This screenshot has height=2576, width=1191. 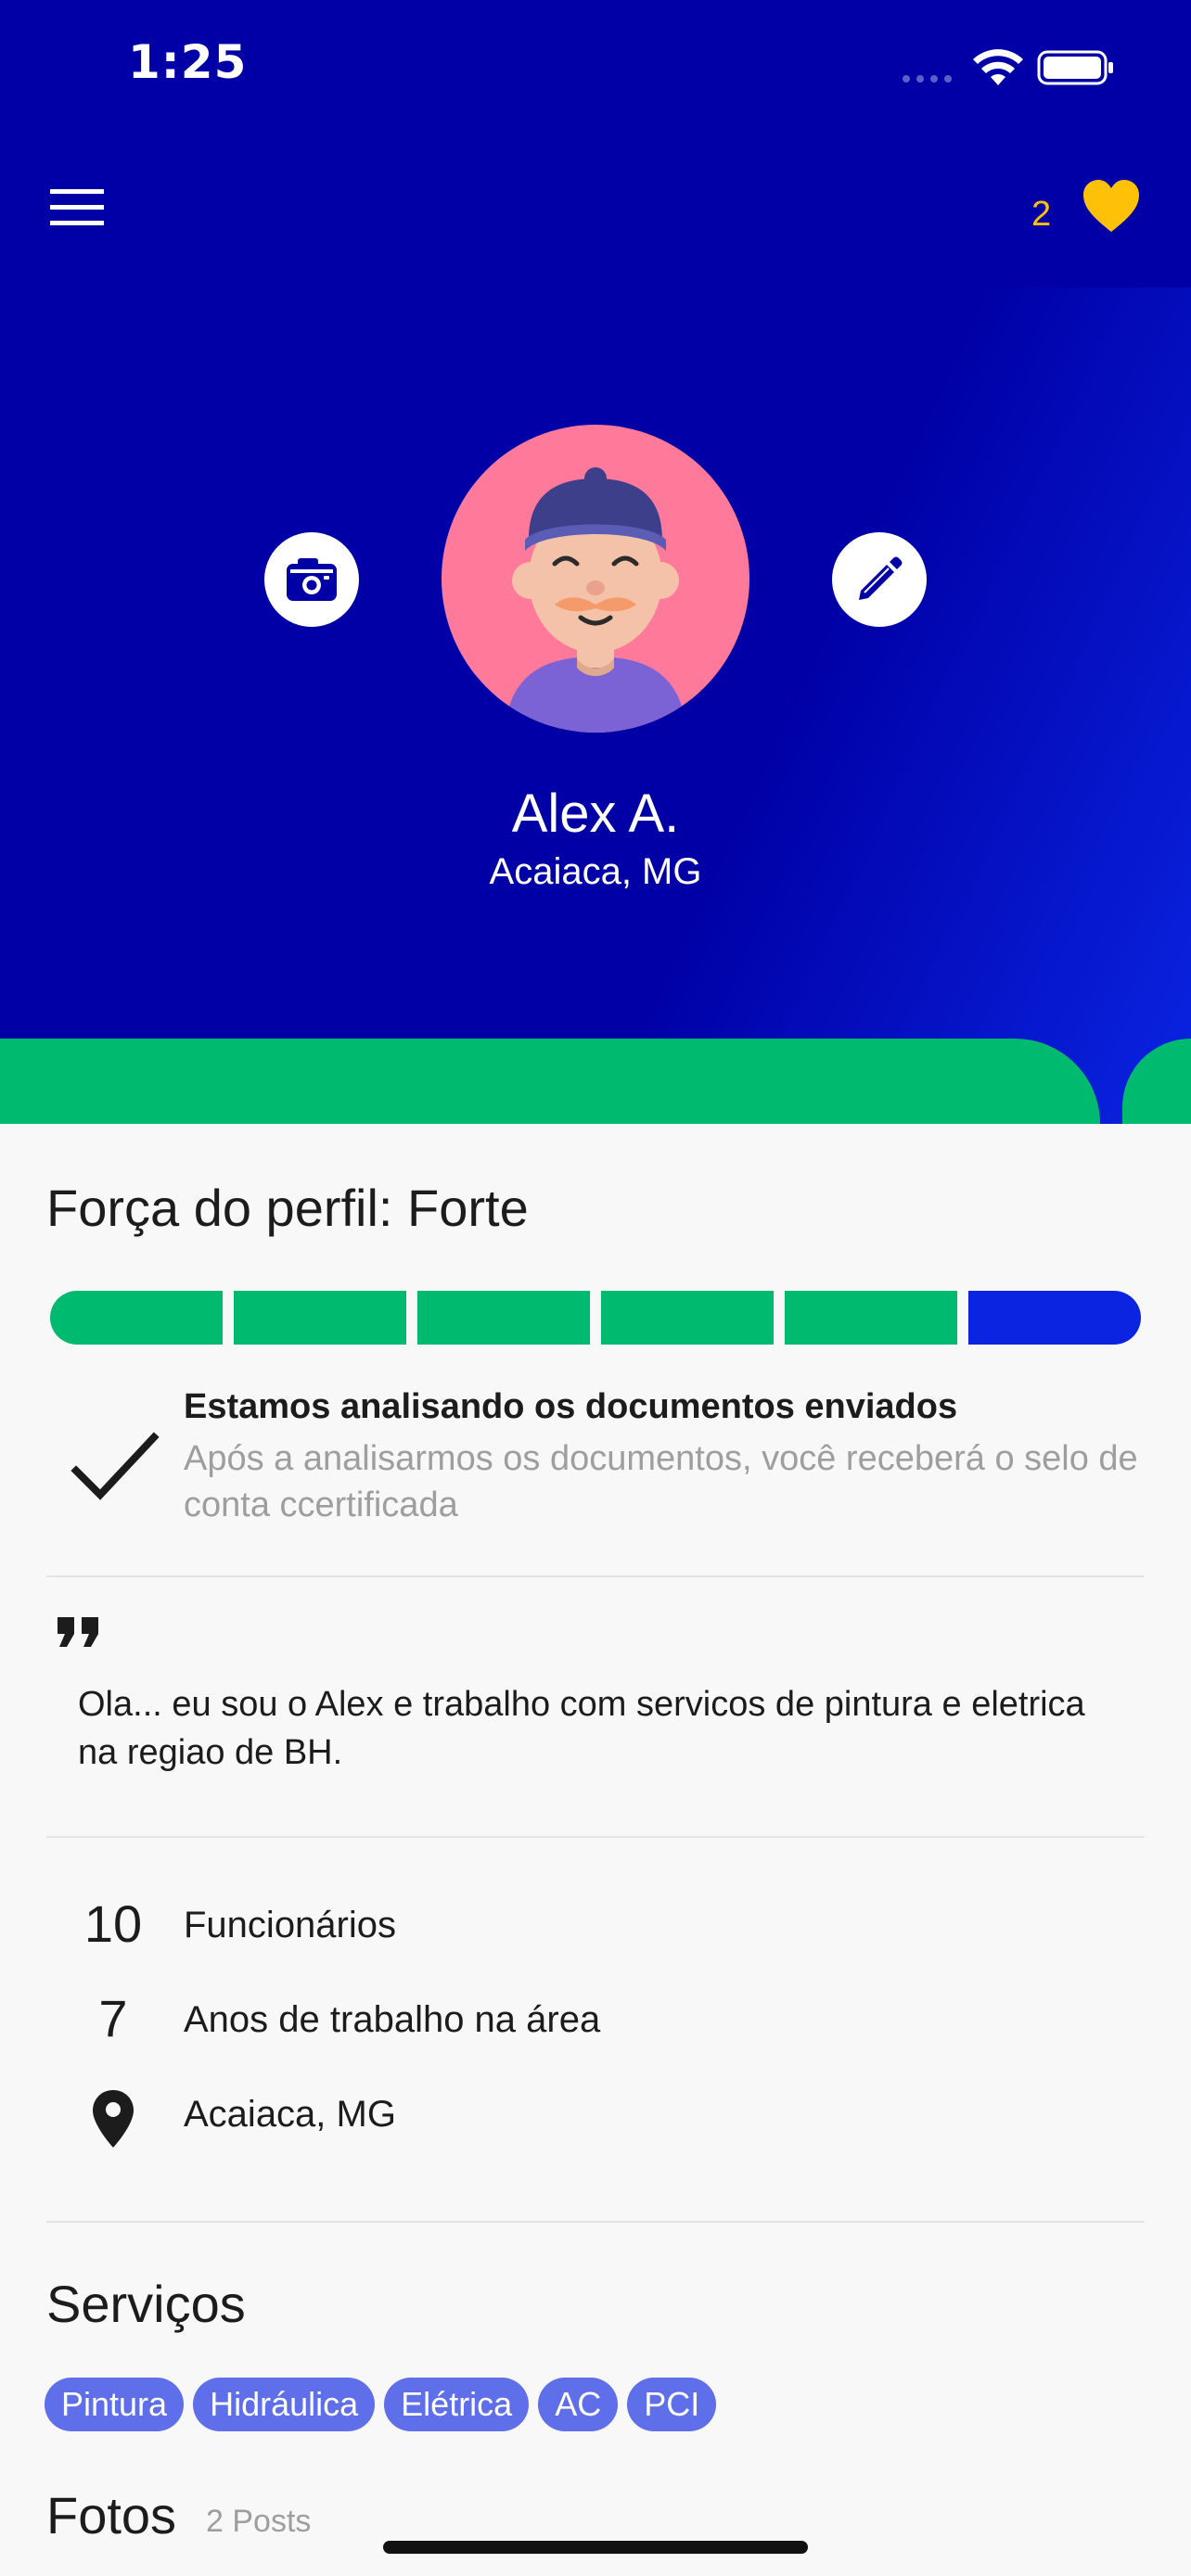 I want to click on wifi-icon, so click(x=998, y=67).